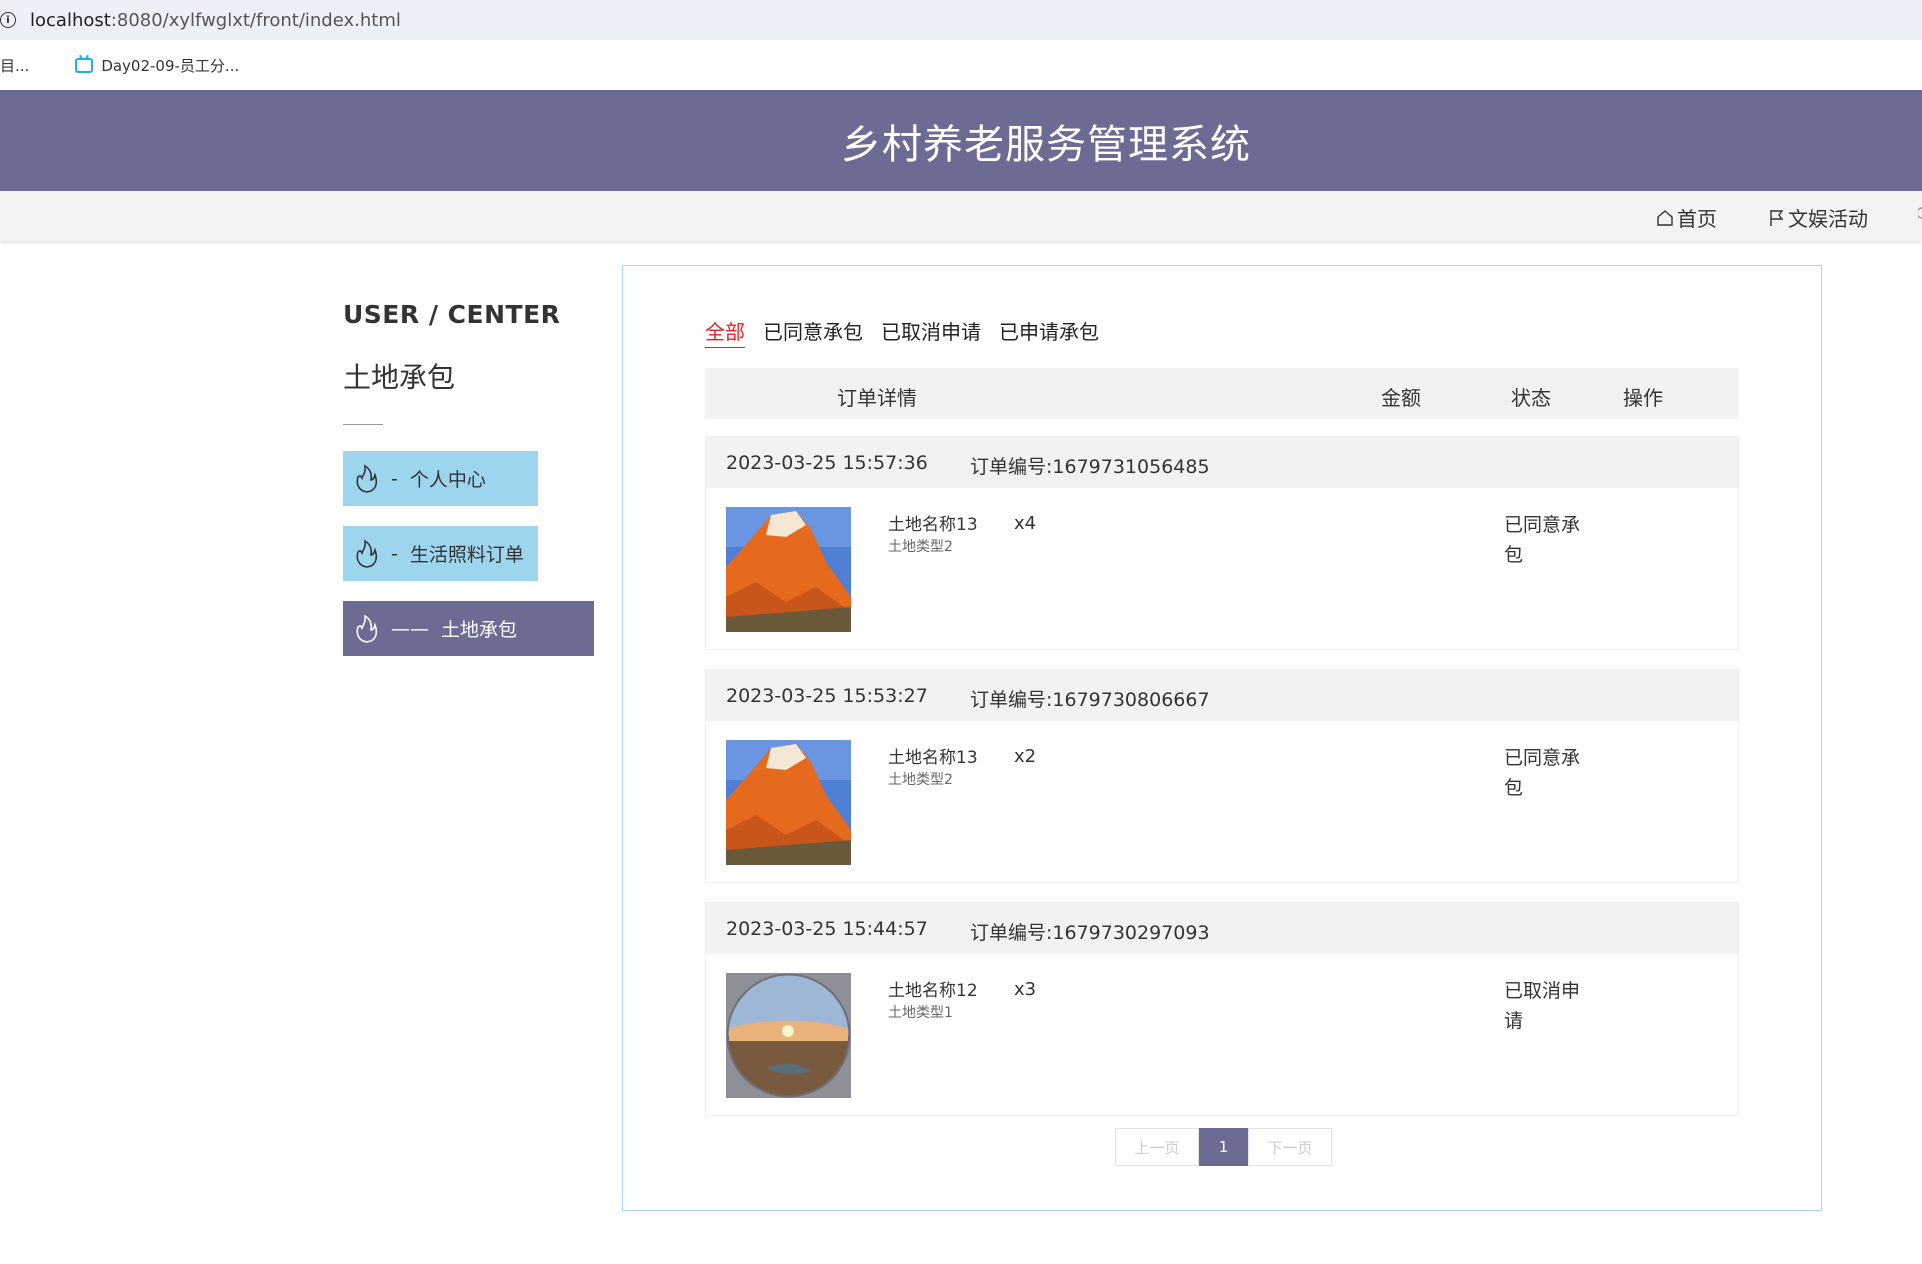 Image resolution: width=1922 pixels, height=1264 pixels. What do you see at coordinates (1025, 523) in the screenshot?
I see `order-quantity: x4` at bounding box center [1025, 523].